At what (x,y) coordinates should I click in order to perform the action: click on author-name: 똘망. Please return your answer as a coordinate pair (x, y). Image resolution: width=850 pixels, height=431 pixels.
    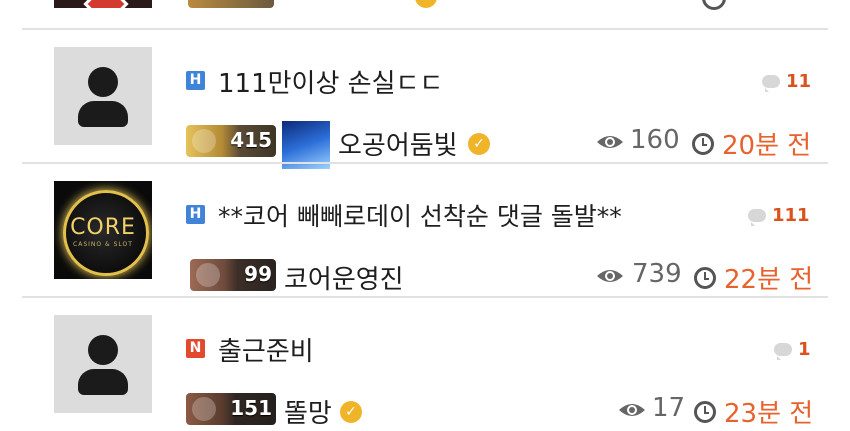
    Looking at the image, I should click on (308, 411).